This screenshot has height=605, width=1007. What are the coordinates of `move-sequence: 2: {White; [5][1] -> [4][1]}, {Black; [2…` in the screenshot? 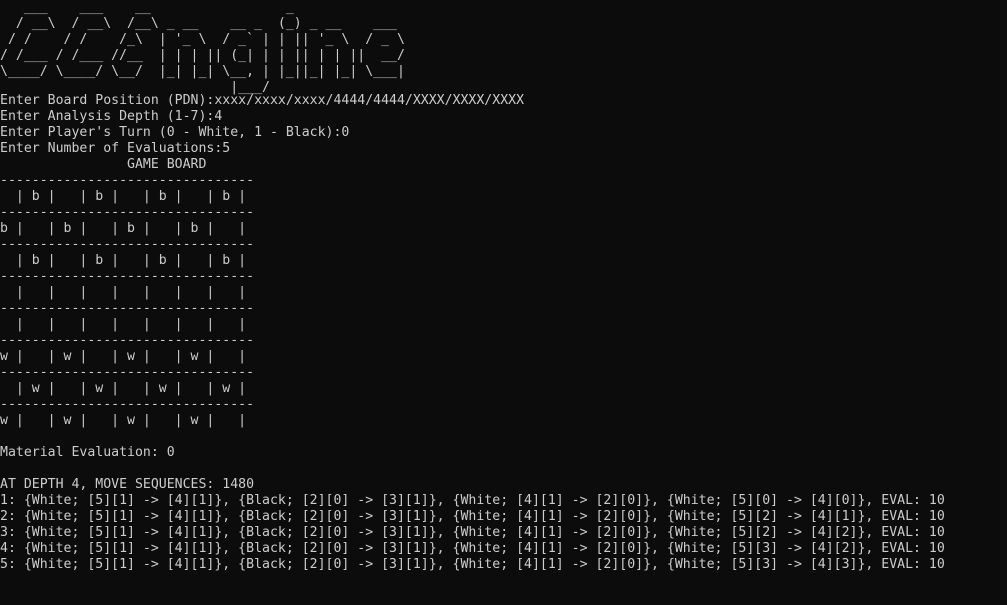 It's located at (472, 516).